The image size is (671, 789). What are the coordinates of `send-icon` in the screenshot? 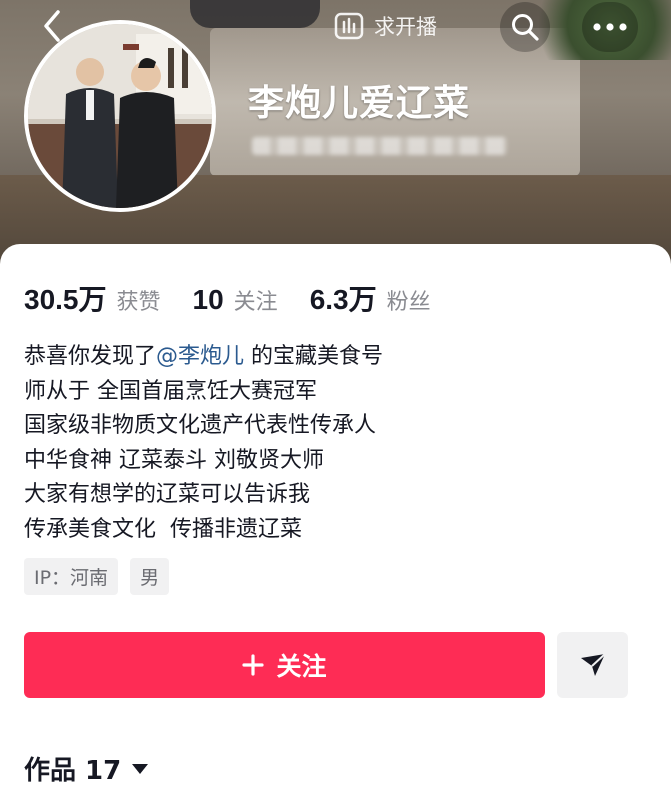 It's located at (593, 664).